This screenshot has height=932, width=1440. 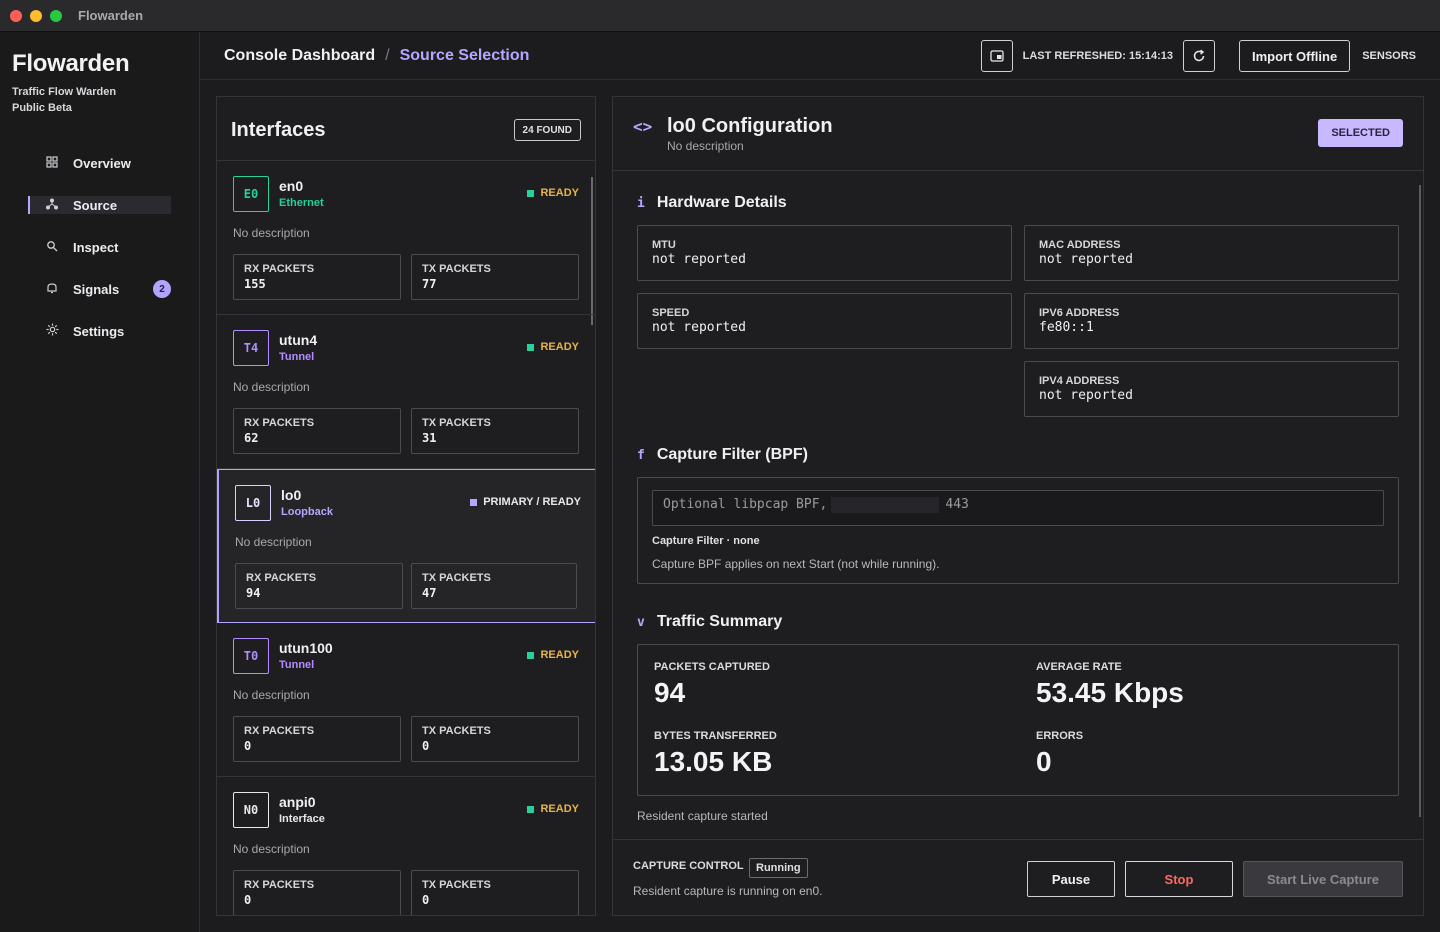 I want to click on interface-name: anpi0, so click(x=297, y=802).